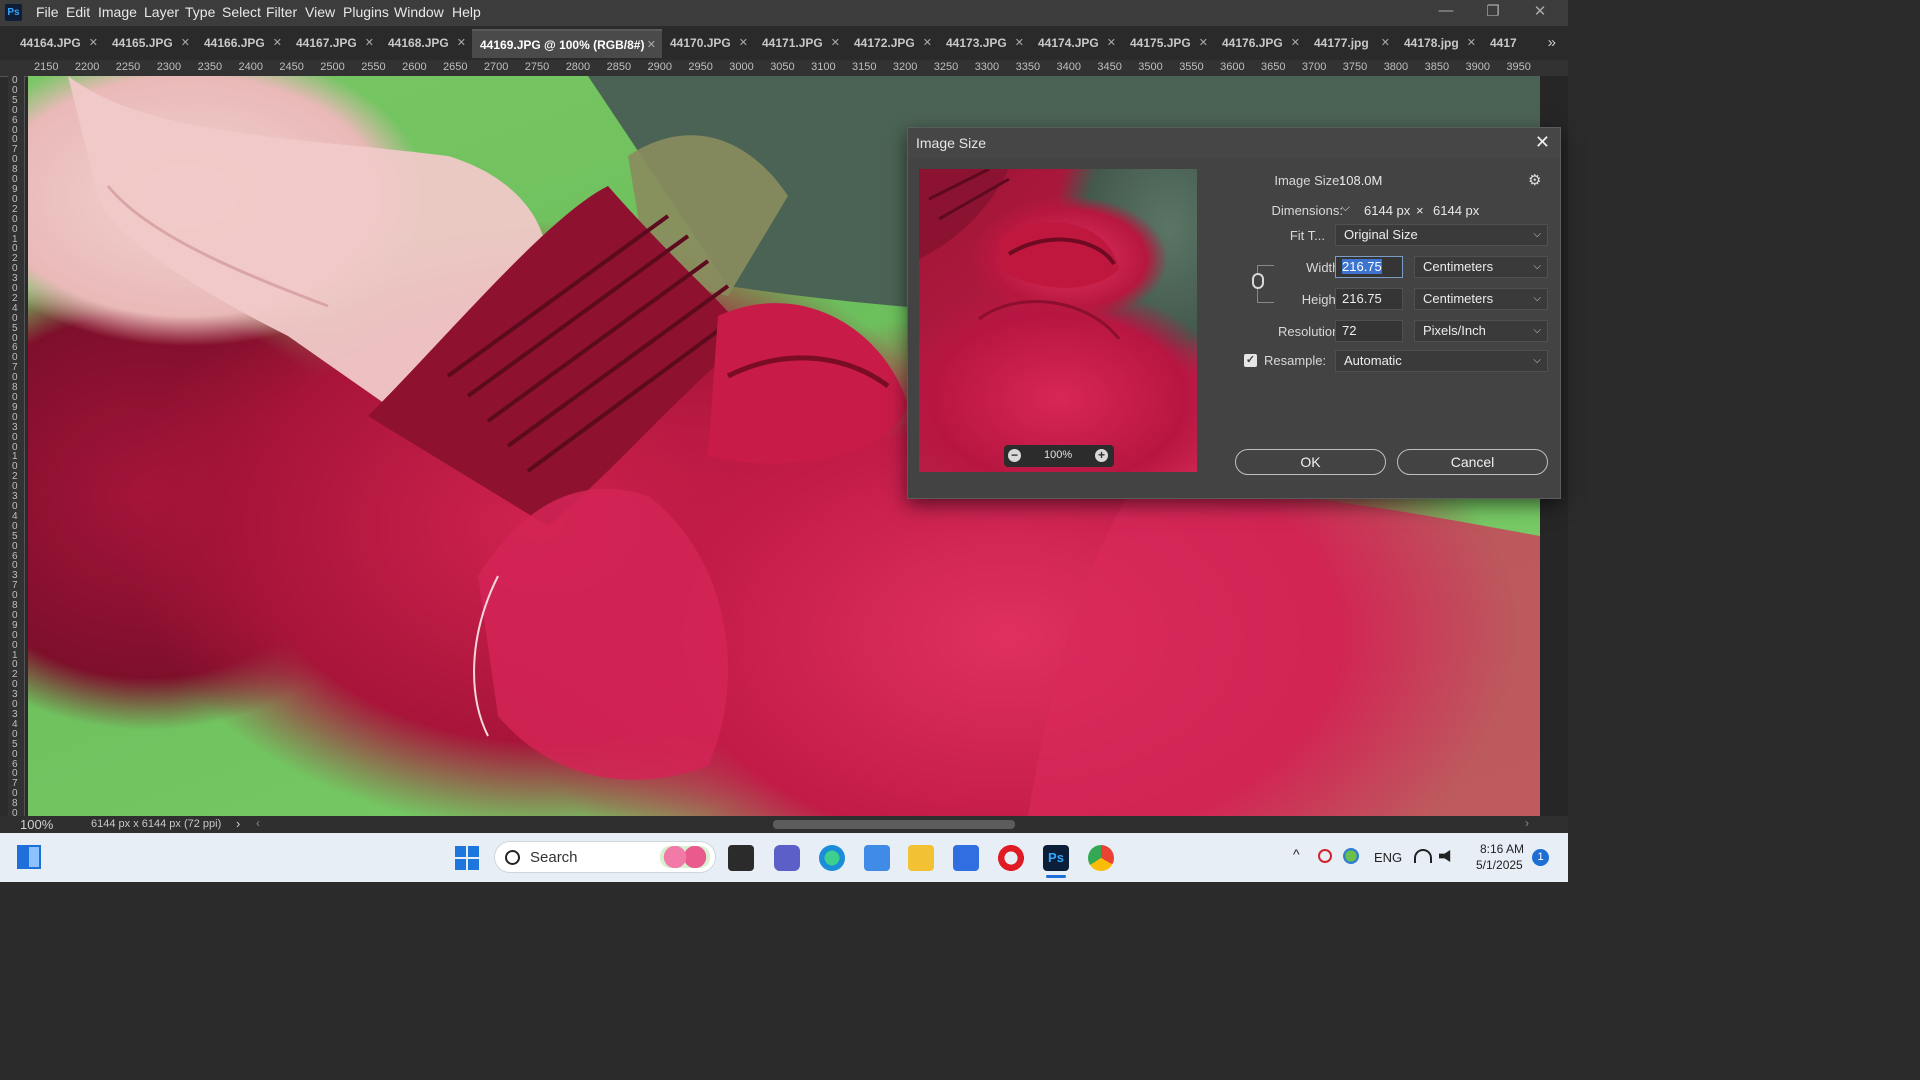 The width and height of the screenshot is (1920, 1080). What do you see at coordinates (1324, 267) in the screenshot?
I see `width-label: Width:` at bounding box center [1324, 267].